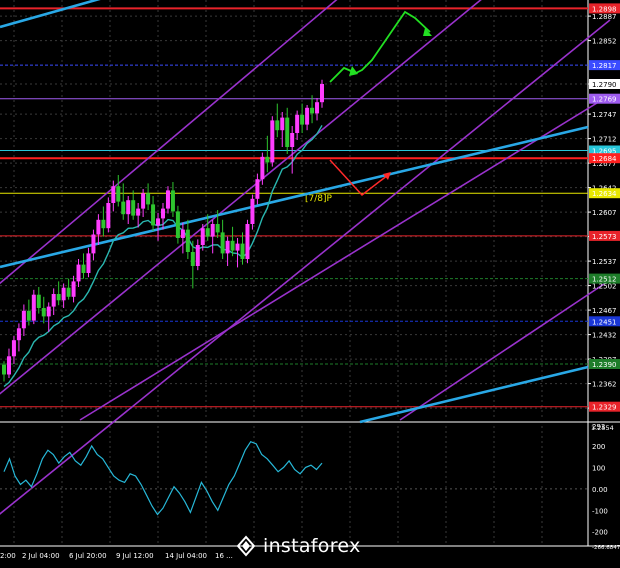 This screenshot has width=620, height=568. I want to click on level-price-tag-text: 1.2329, so click(604, 408).